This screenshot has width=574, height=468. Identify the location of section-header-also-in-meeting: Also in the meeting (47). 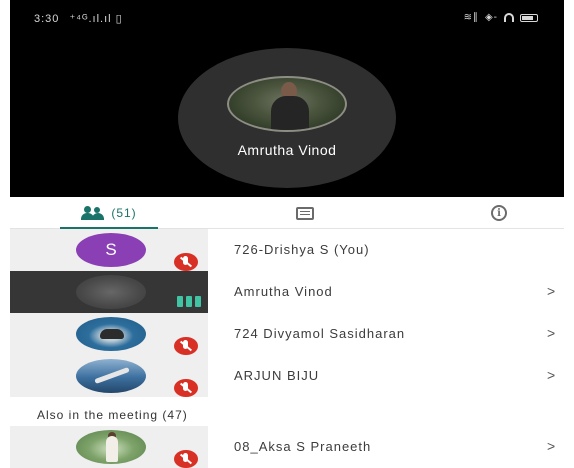
(112, 415).